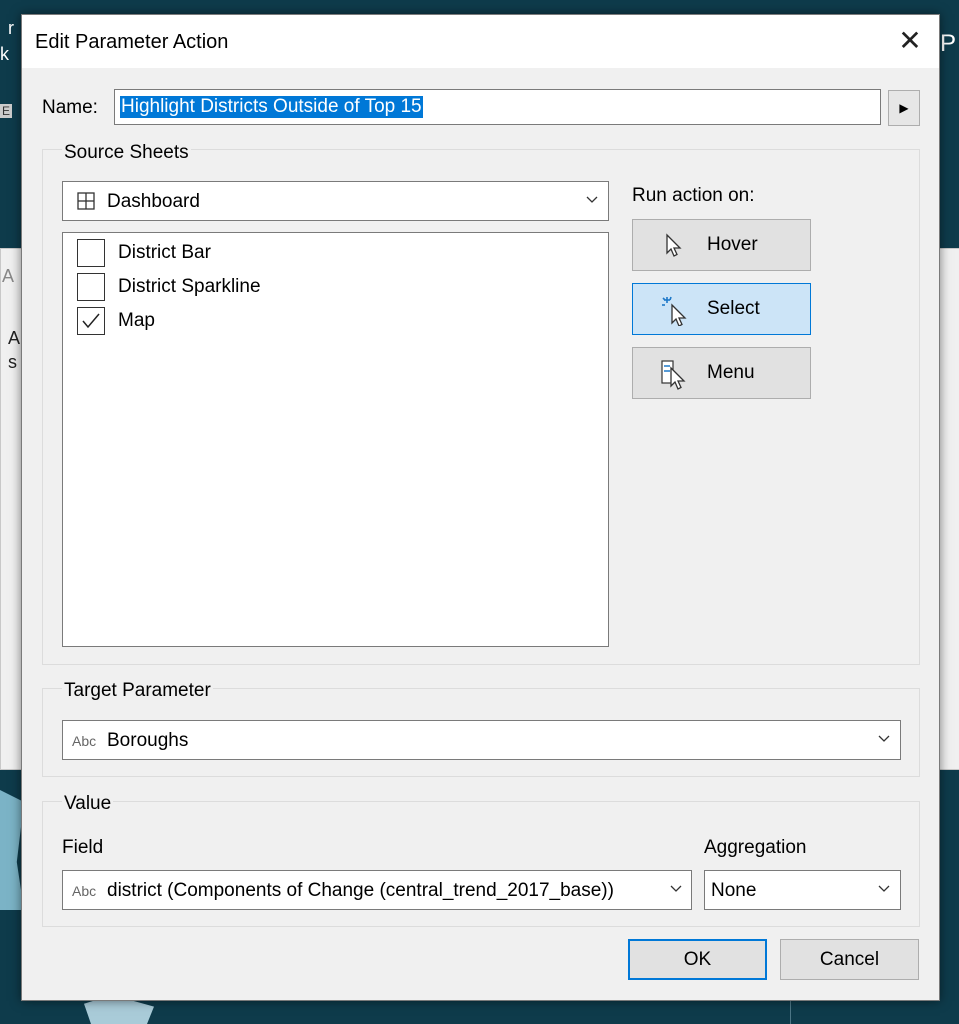  What do you see at coordinates (674, 377) in the screenshot?
I see `cursor-menu-icon` at bounding box center [674, 377].